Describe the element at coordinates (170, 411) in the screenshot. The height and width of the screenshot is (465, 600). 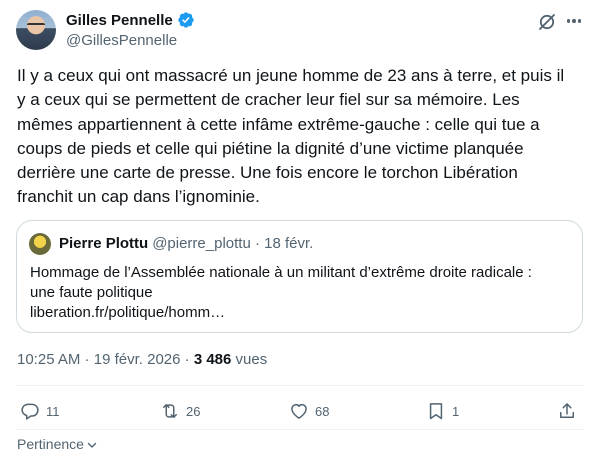
I see `retweet-icon` at that location.